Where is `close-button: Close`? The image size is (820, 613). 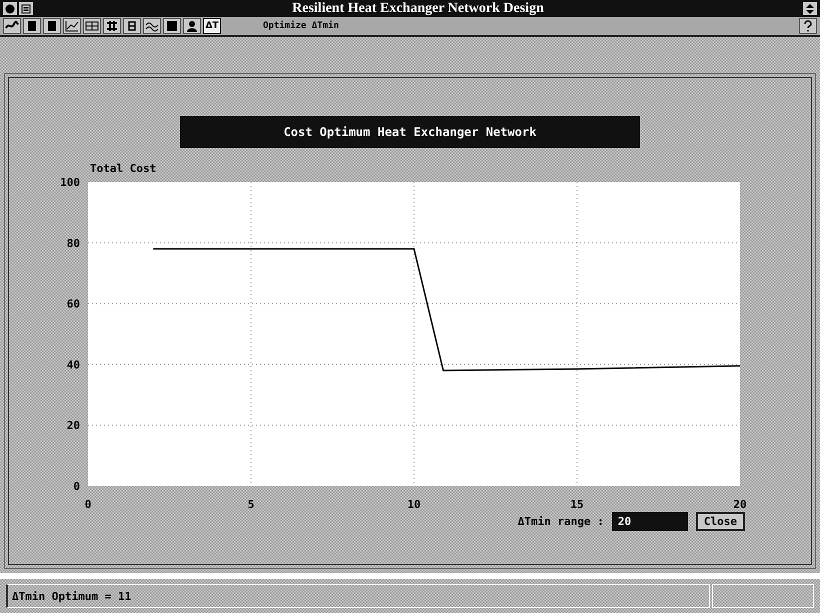
close-button: Close is located at coordinates (720, 521).